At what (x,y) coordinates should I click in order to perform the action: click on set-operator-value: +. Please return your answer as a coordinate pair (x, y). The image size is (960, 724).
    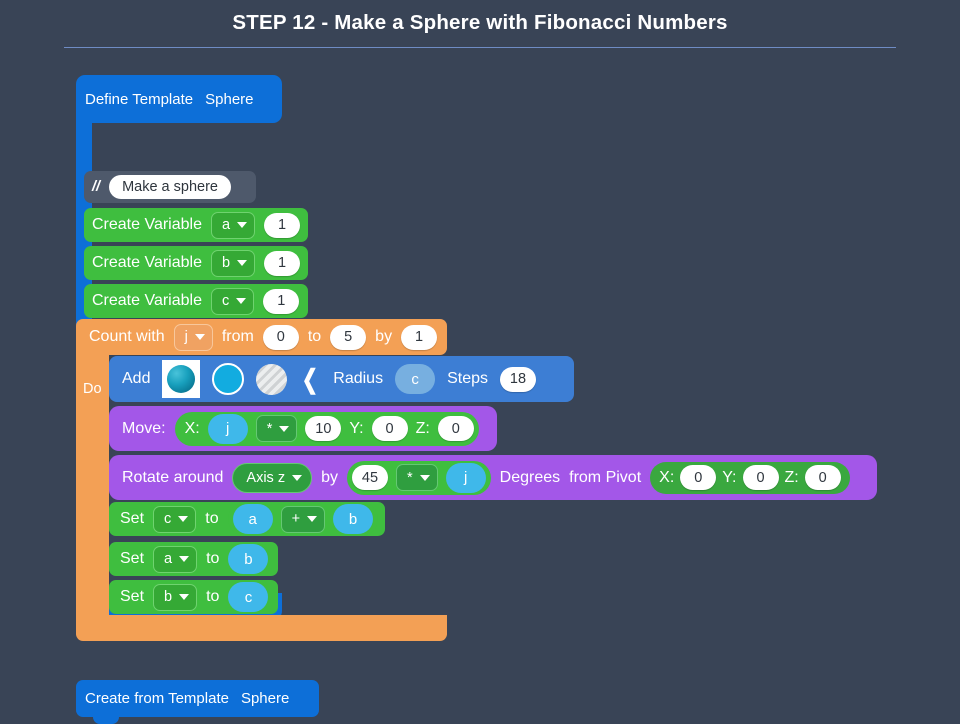
    Looking at the image, I should click on (296, 519).